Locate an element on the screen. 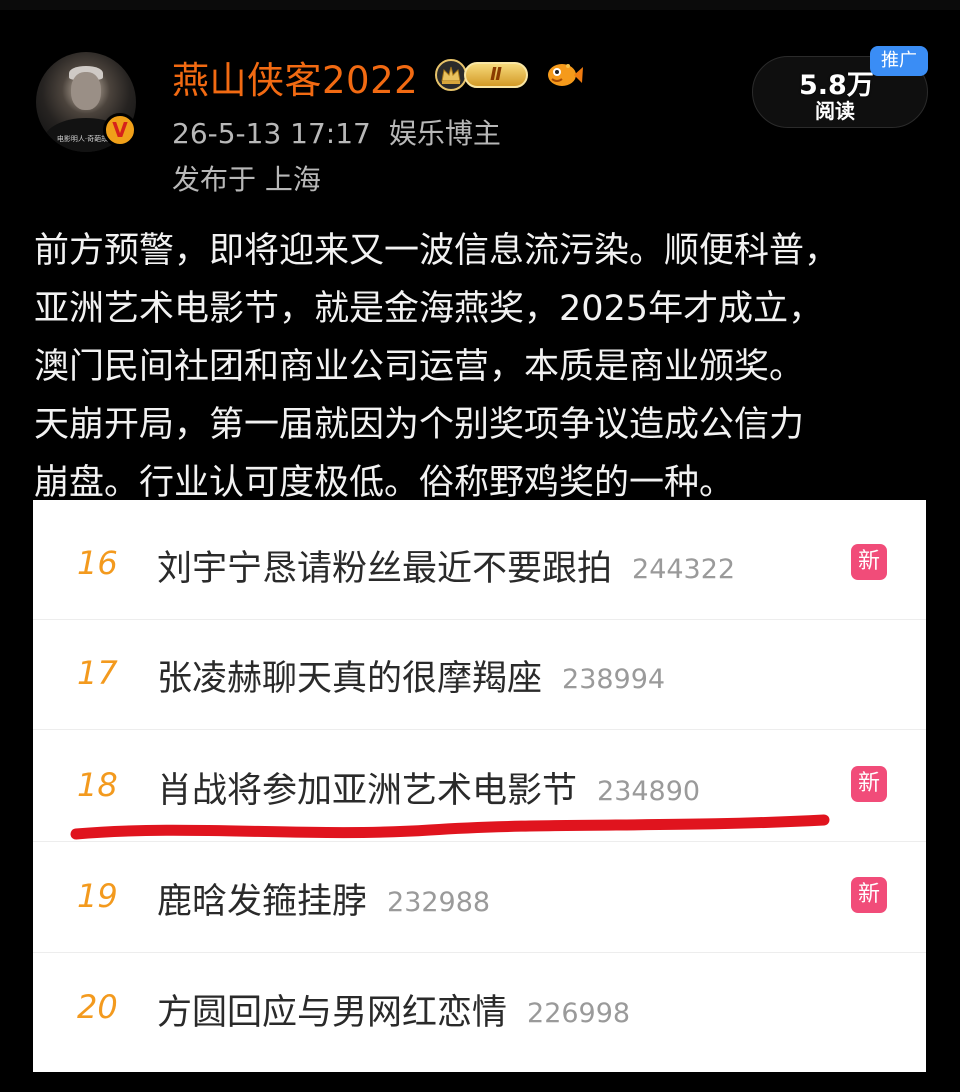 The image size is (960, 1092). rank-number: 18 is located at coordinates (97, 785).